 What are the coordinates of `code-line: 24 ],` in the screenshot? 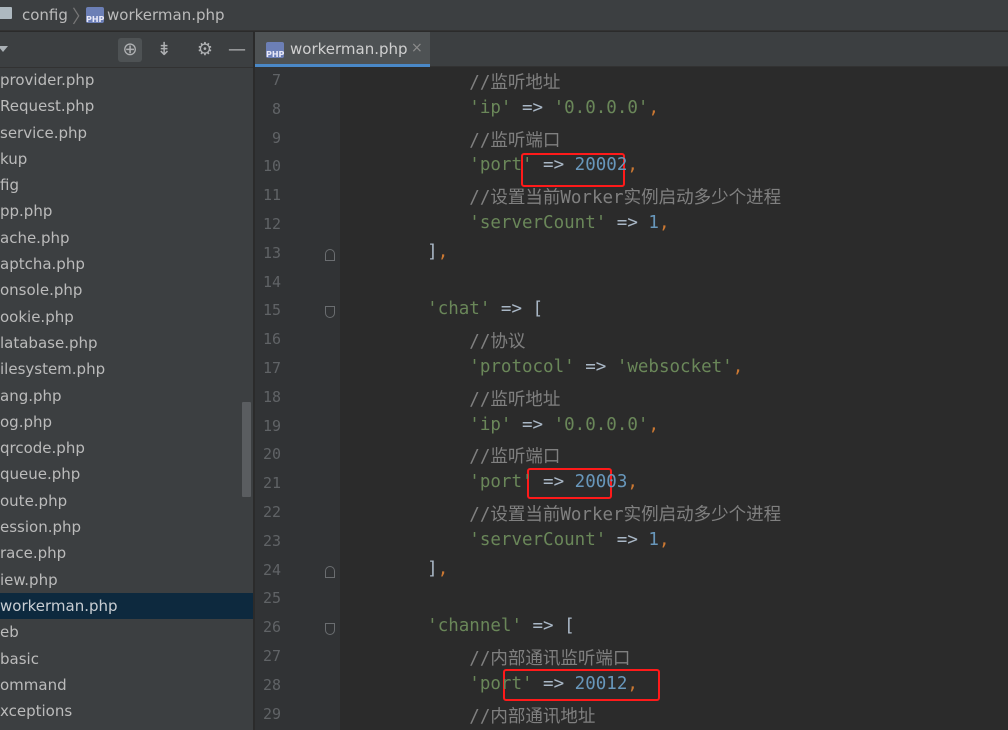 It's located at (631, 571).